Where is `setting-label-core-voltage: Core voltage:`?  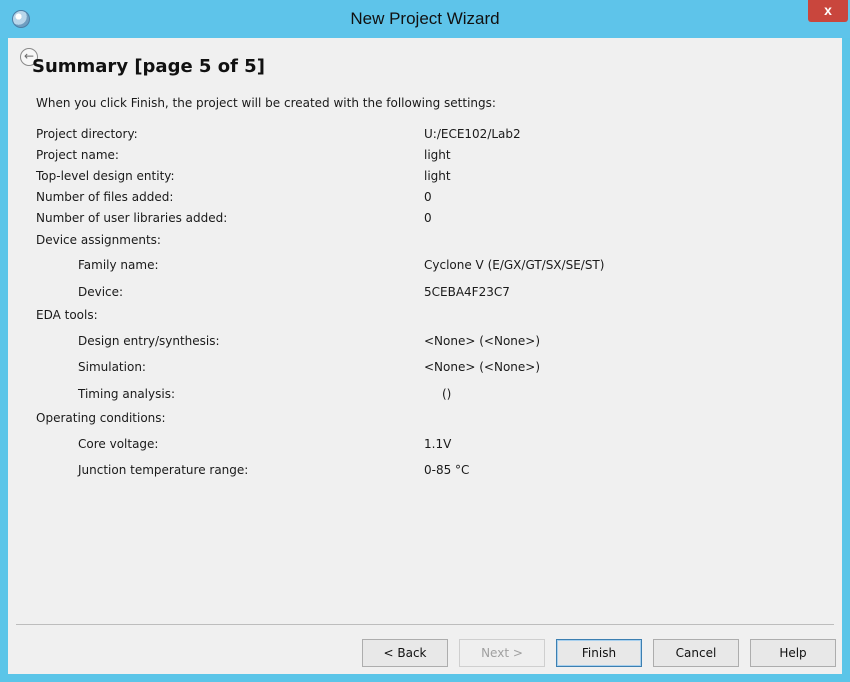
setting-label-core-voltage: Core voltage: is located at coordinates (118, 444).